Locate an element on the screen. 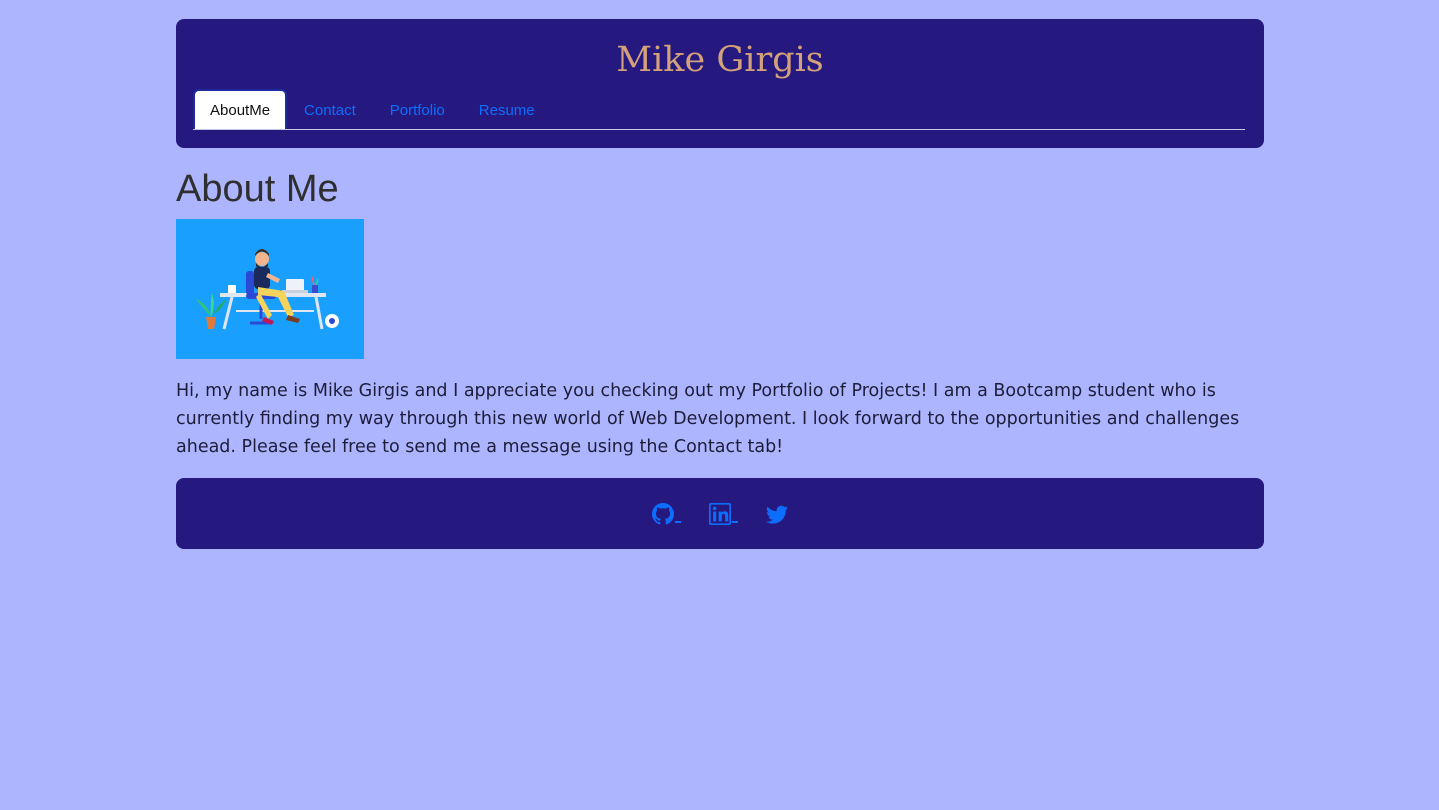 This screenshot has width=1439, height=810. github-link is located at coordinates (666, 513).